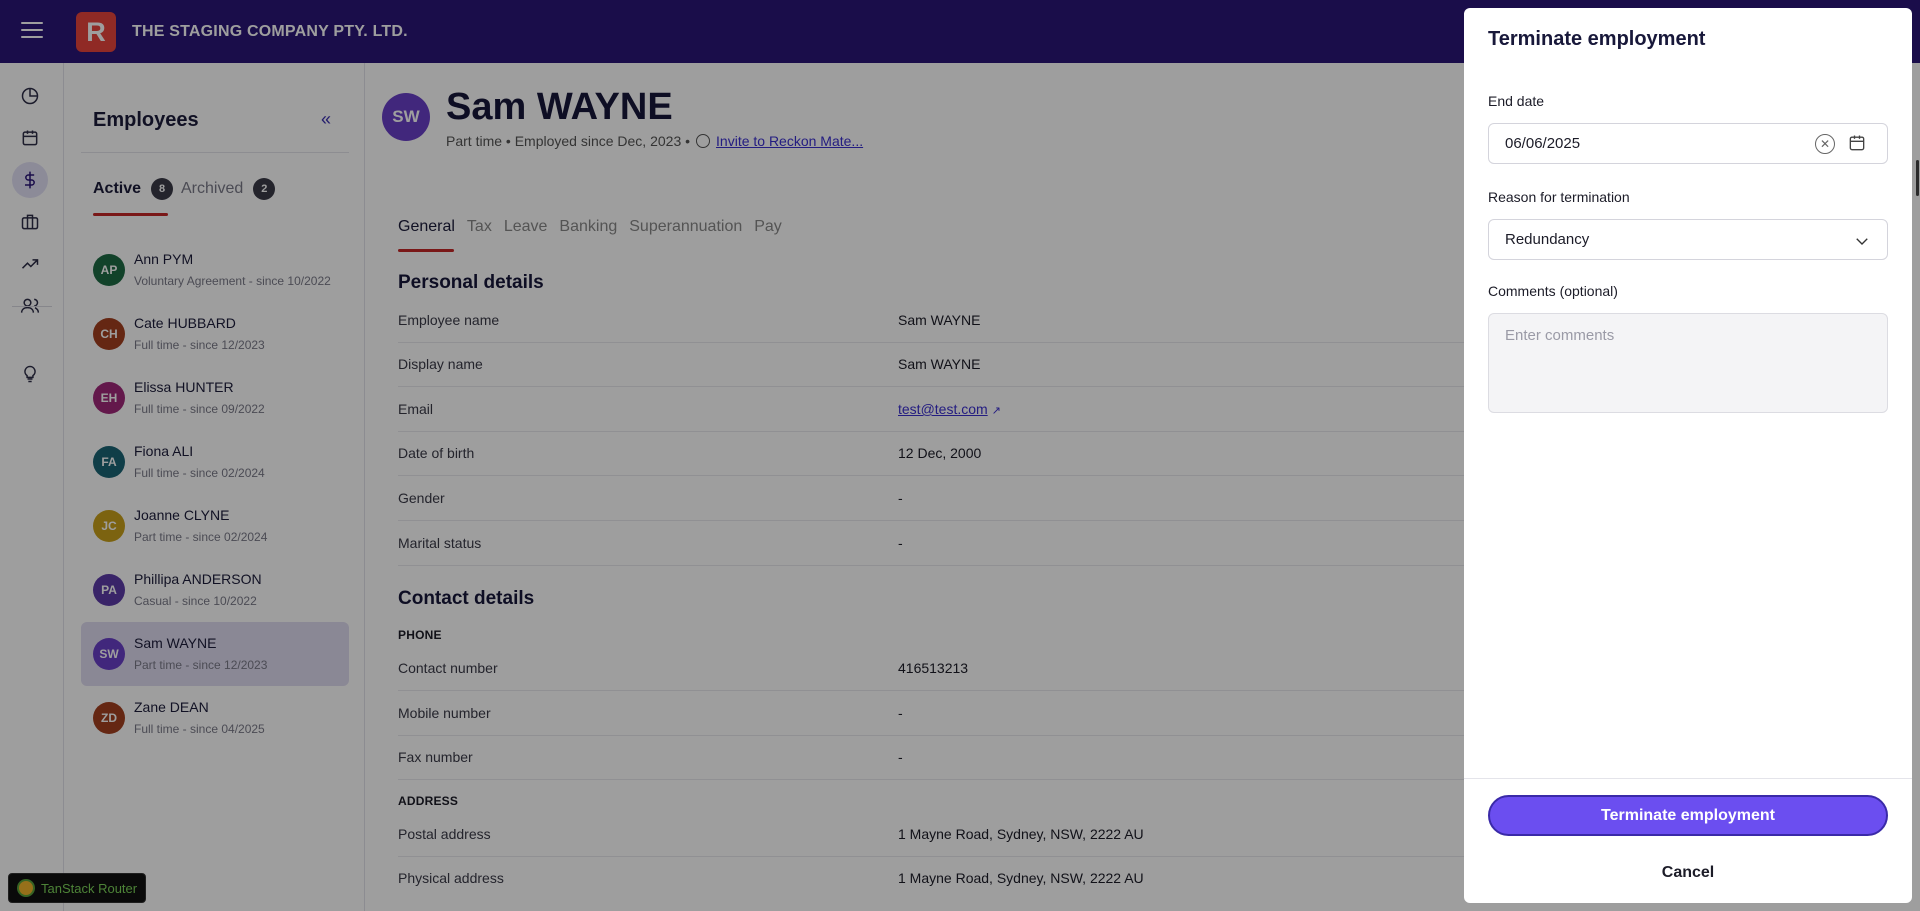  What do you see at coordinates (1688, 815) in the screenshot?
I see `terminate-employment-button: Terminate employment` at bounding box center [1688, 815].